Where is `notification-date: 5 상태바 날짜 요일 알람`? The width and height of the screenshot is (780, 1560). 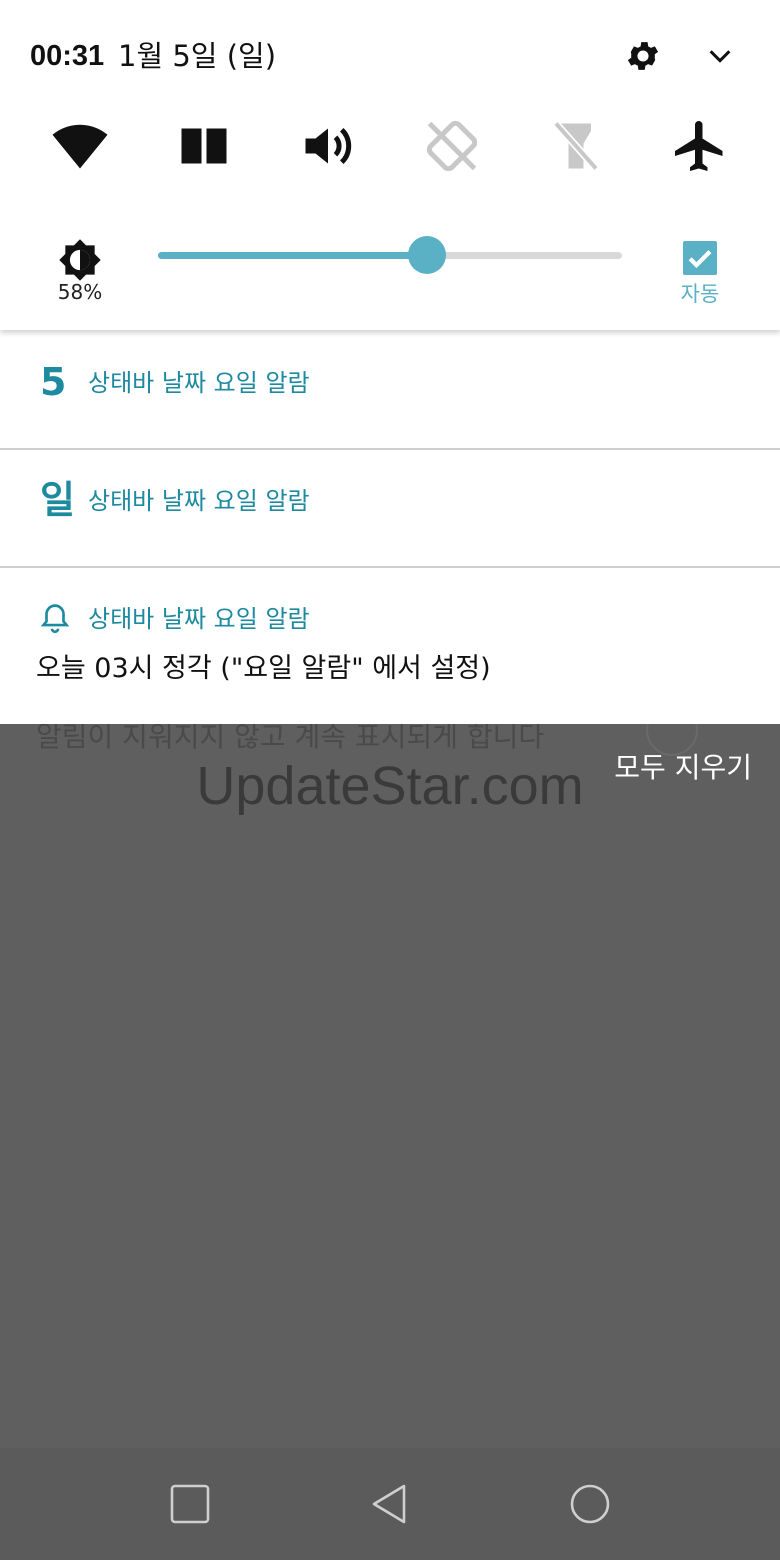 notification-date: 5 상태바 날짜 요일 알람 is located at coordinates (390, 390).